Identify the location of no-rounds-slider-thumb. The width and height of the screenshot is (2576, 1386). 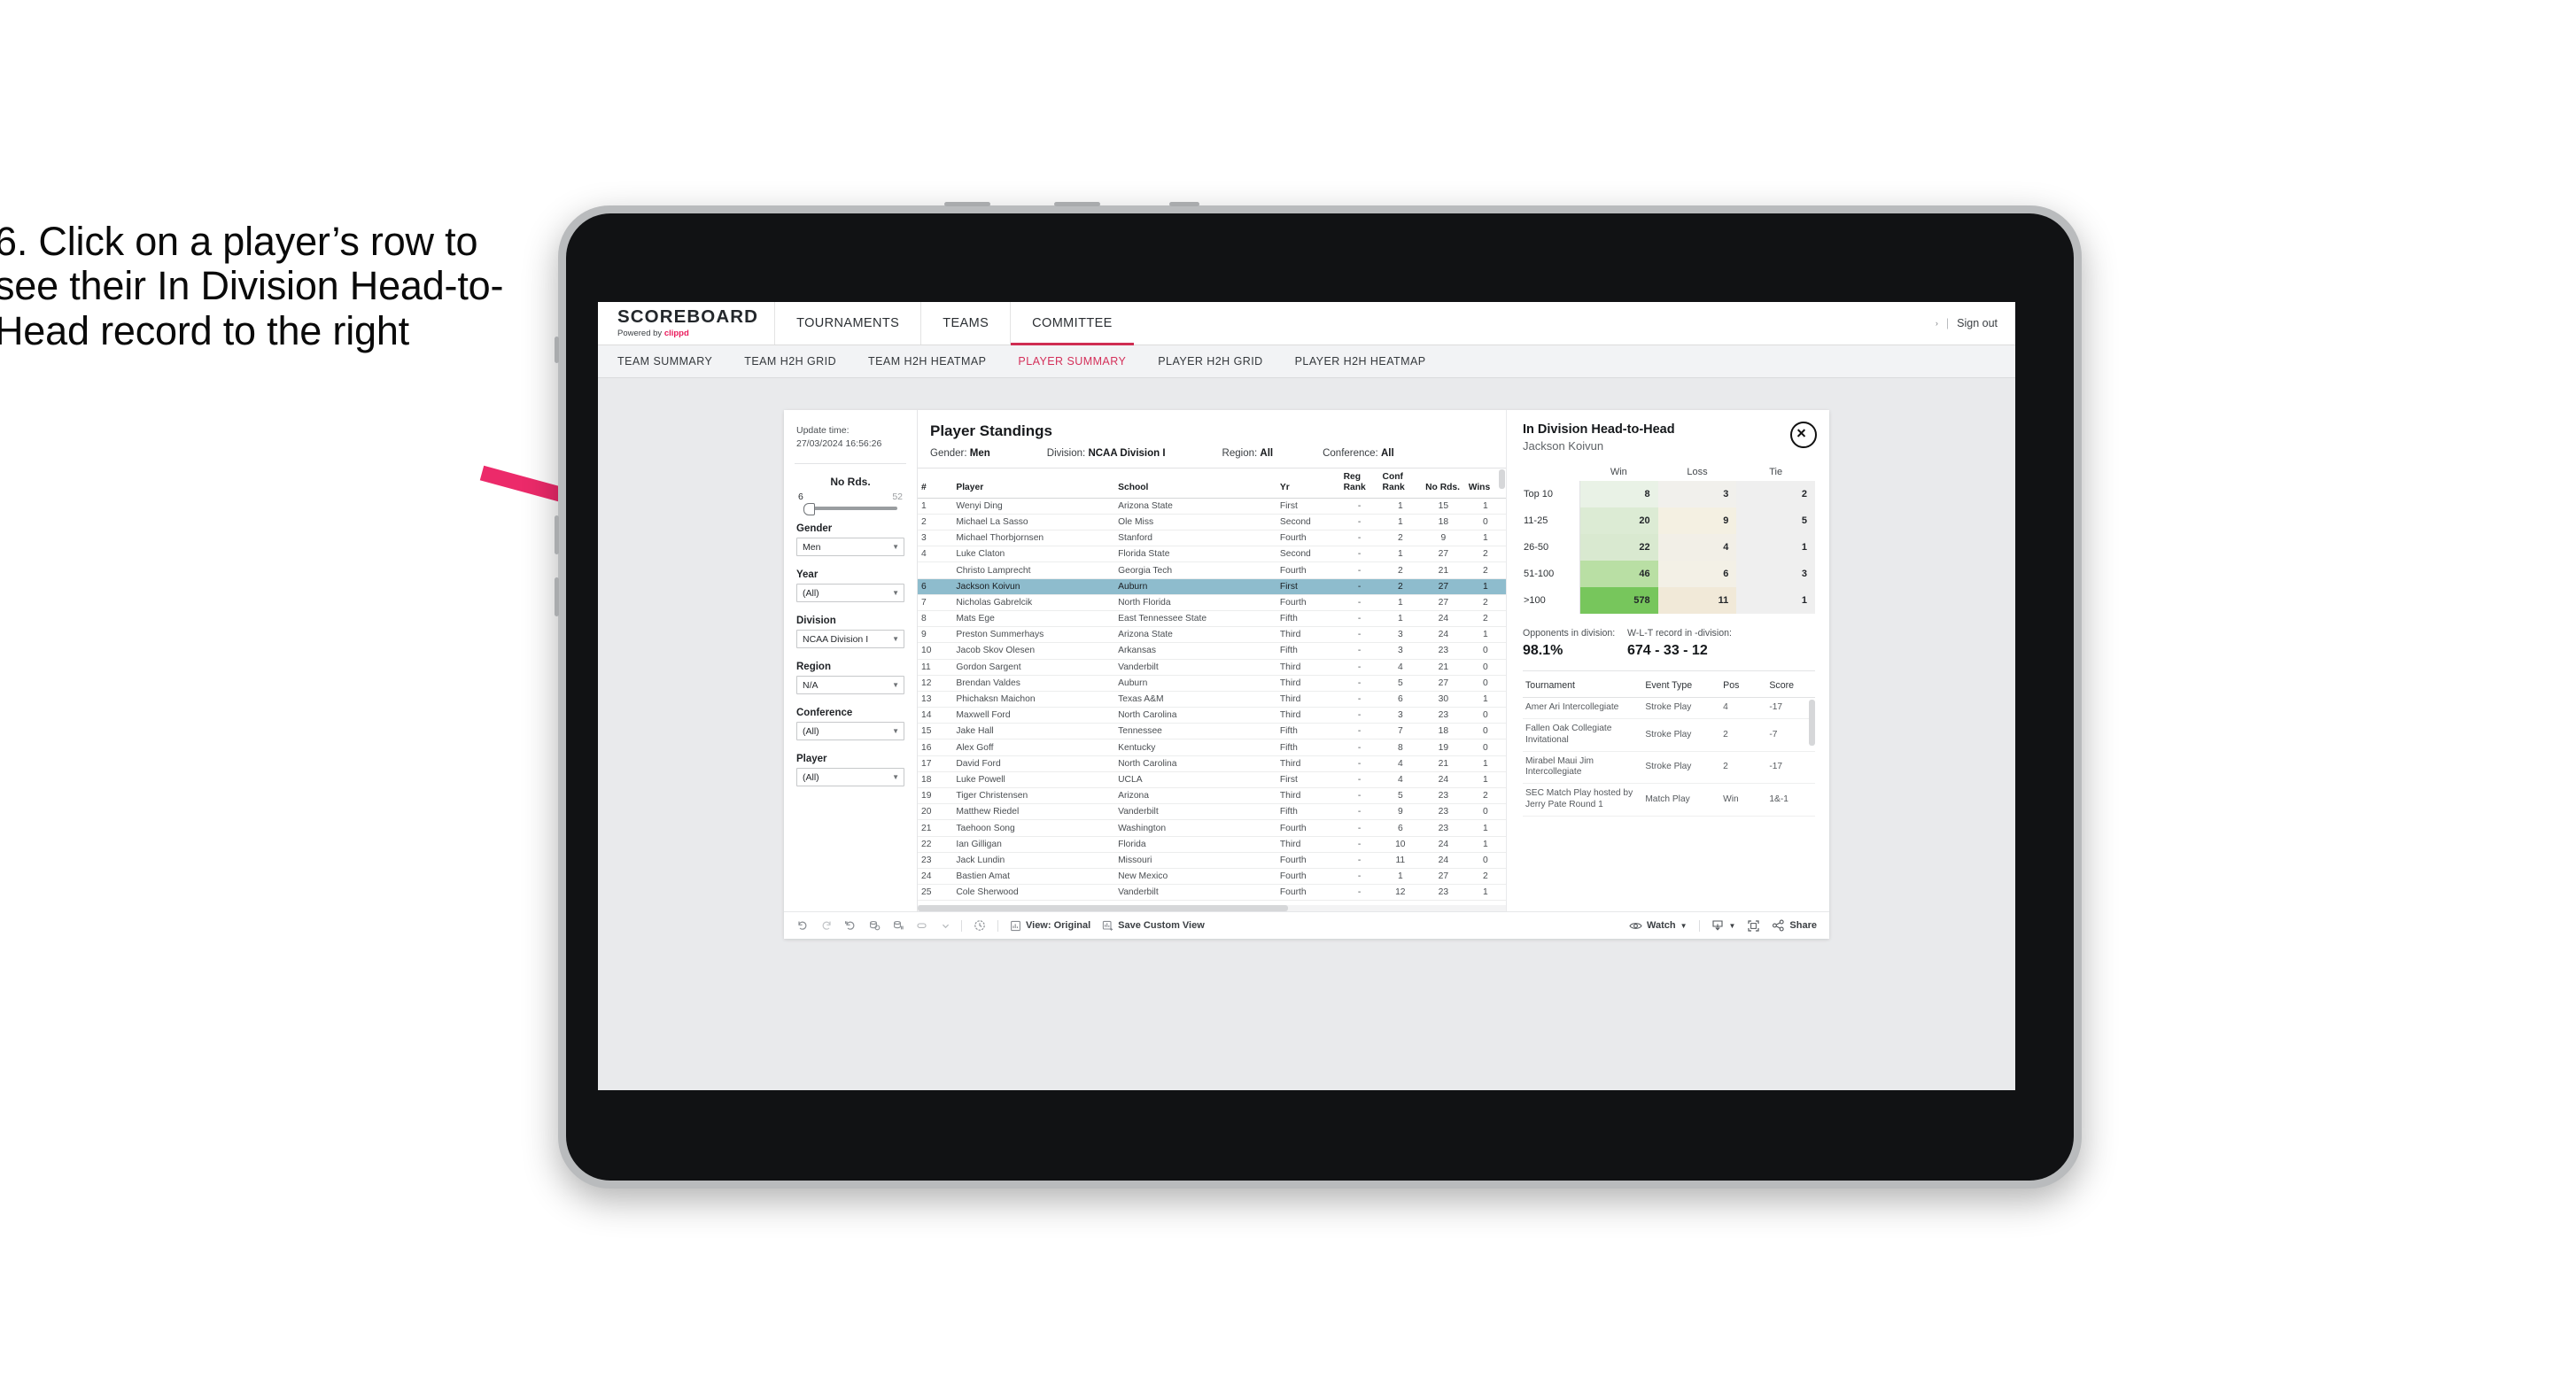
(809, 510).